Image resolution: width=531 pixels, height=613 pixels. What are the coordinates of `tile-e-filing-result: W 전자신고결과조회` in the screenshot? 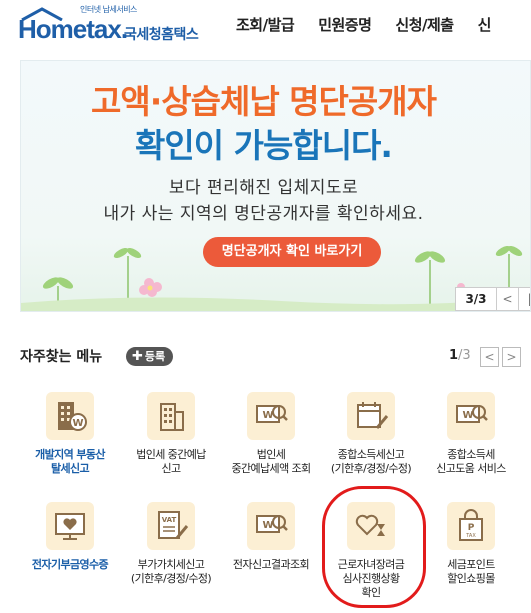 It's located at (271, 537).